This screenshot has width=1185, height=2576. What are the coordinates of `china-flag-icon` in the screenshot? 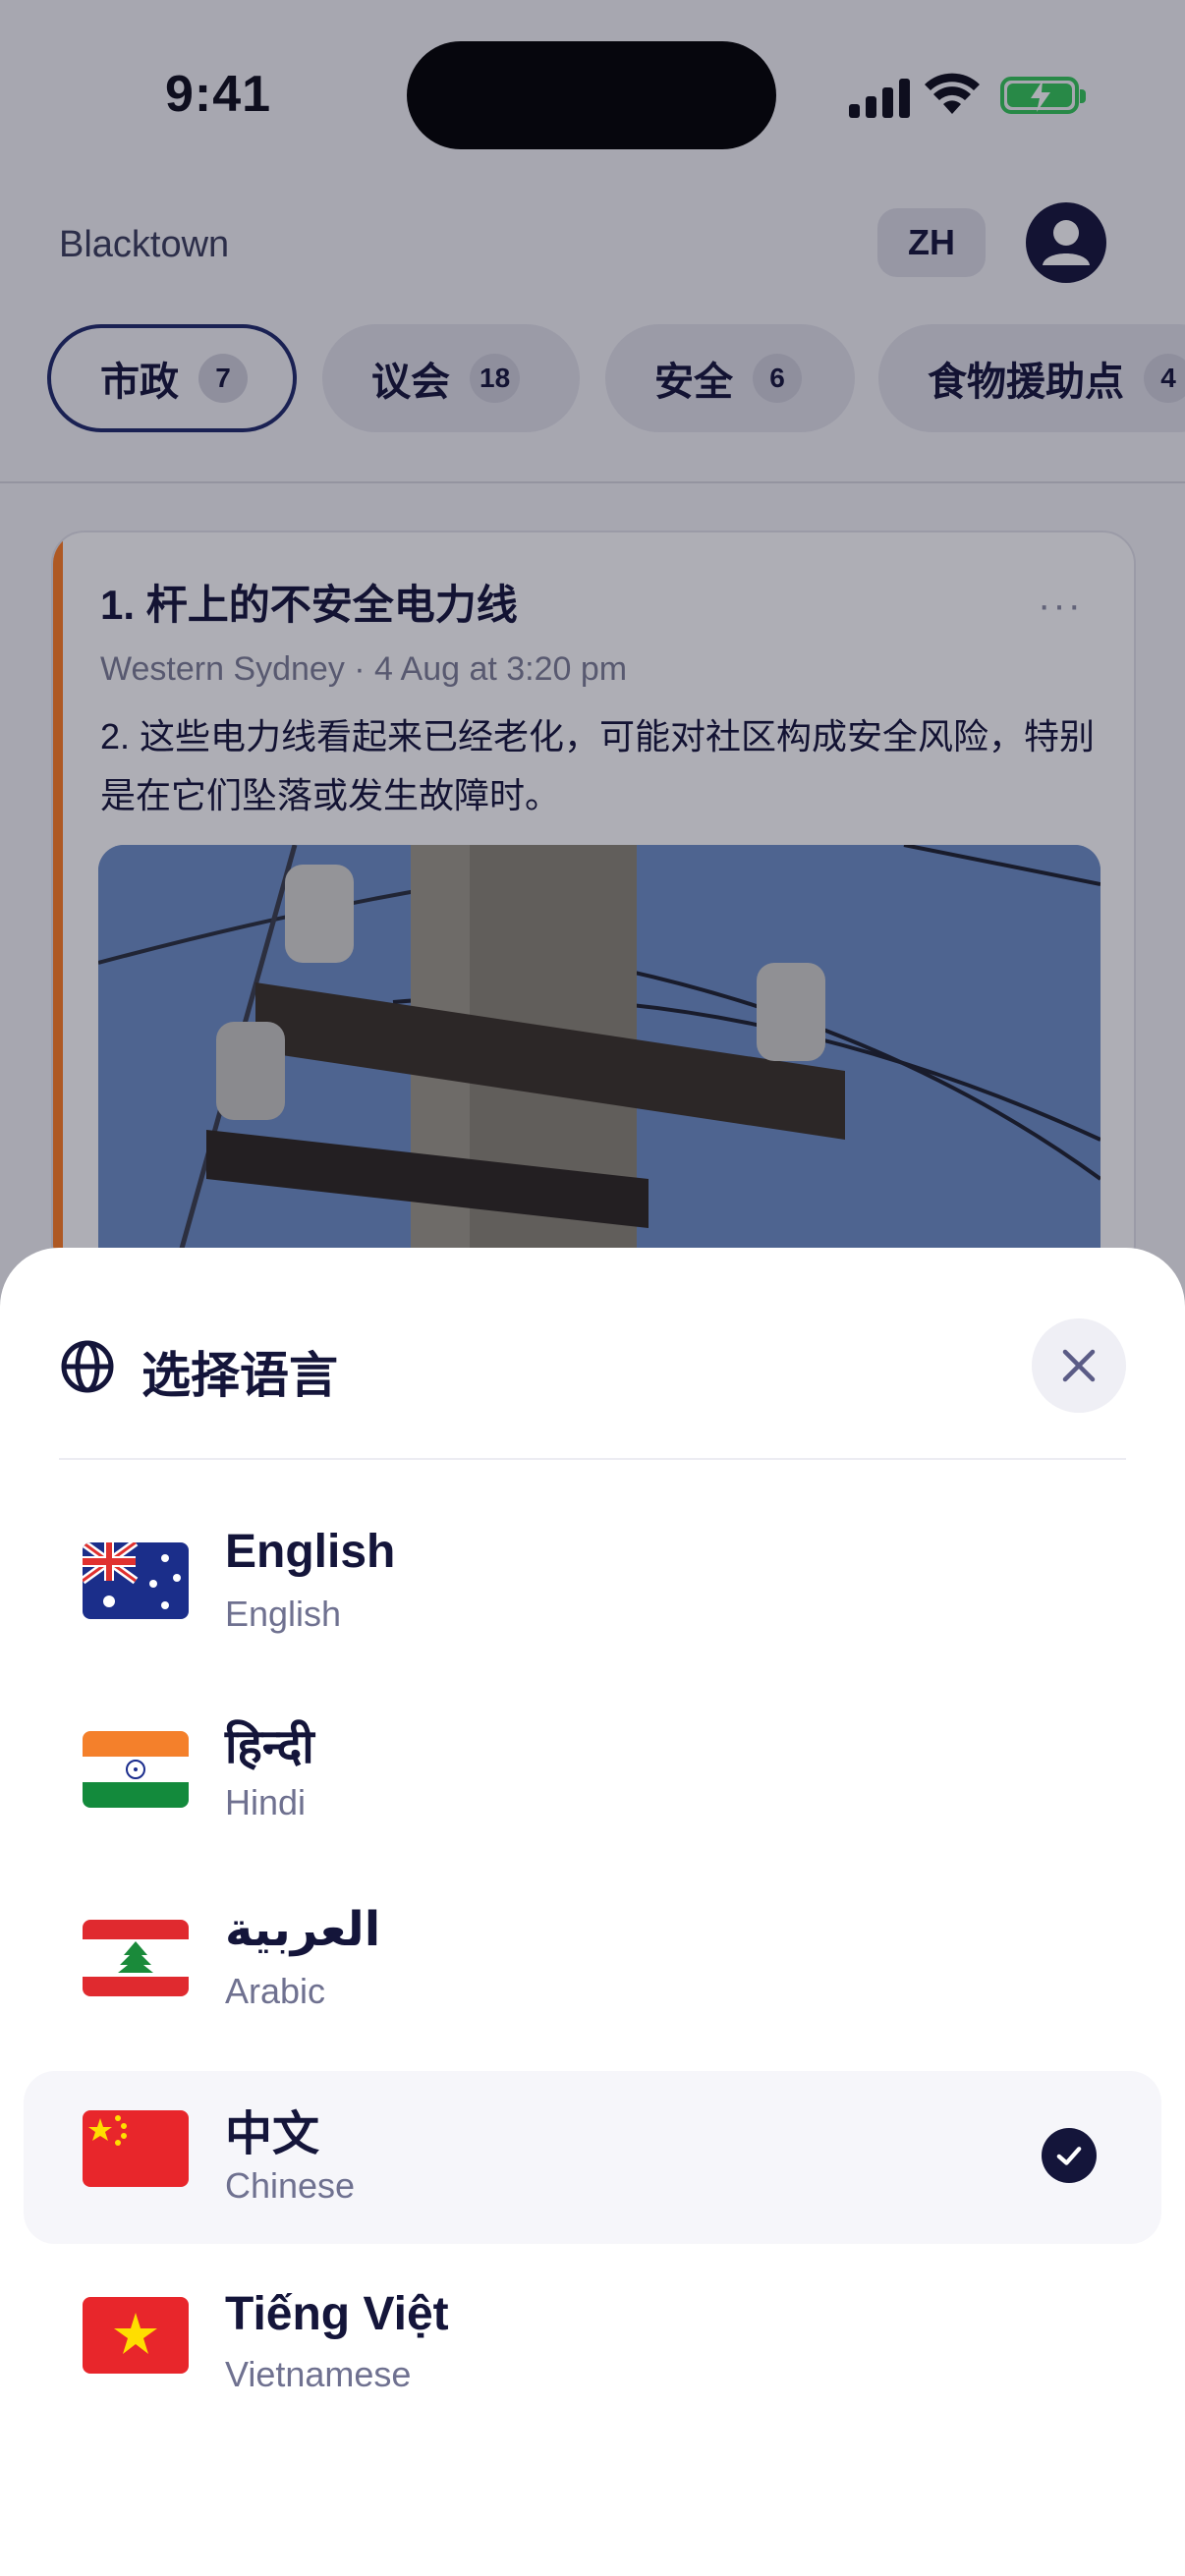 It's located at (136, 2148).